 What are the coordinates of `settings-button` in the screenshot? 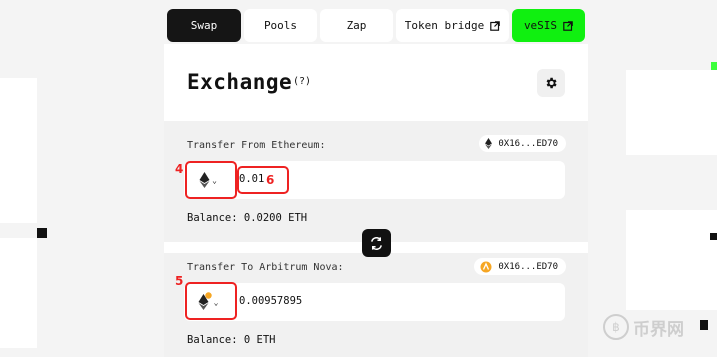 It's located at (551, 83).